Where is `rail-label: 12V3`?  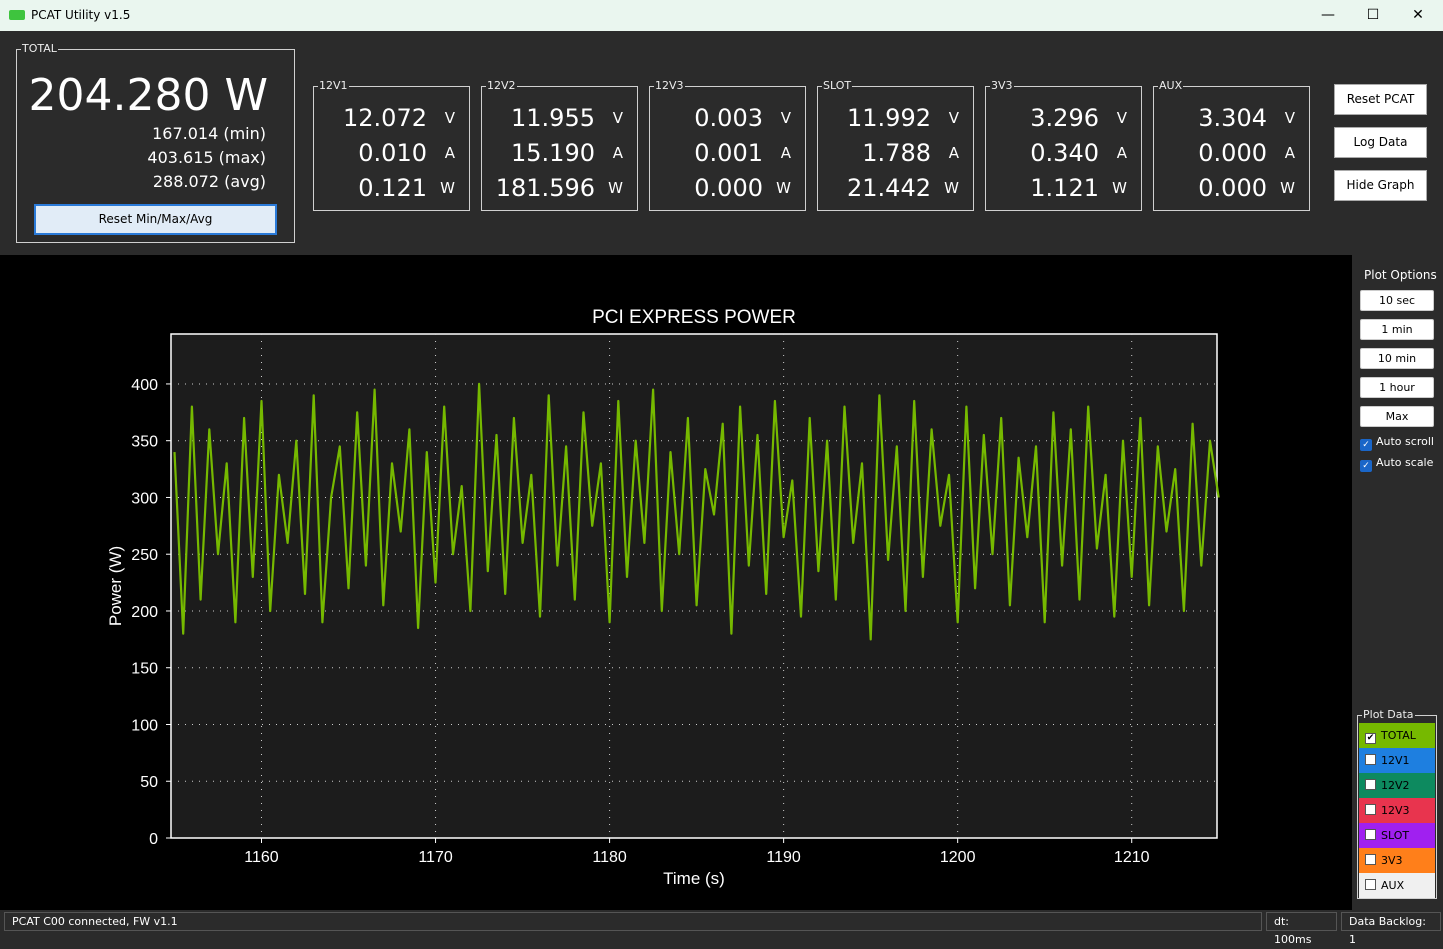
rail-label: 12V3 is located at coordinates (669, 85).